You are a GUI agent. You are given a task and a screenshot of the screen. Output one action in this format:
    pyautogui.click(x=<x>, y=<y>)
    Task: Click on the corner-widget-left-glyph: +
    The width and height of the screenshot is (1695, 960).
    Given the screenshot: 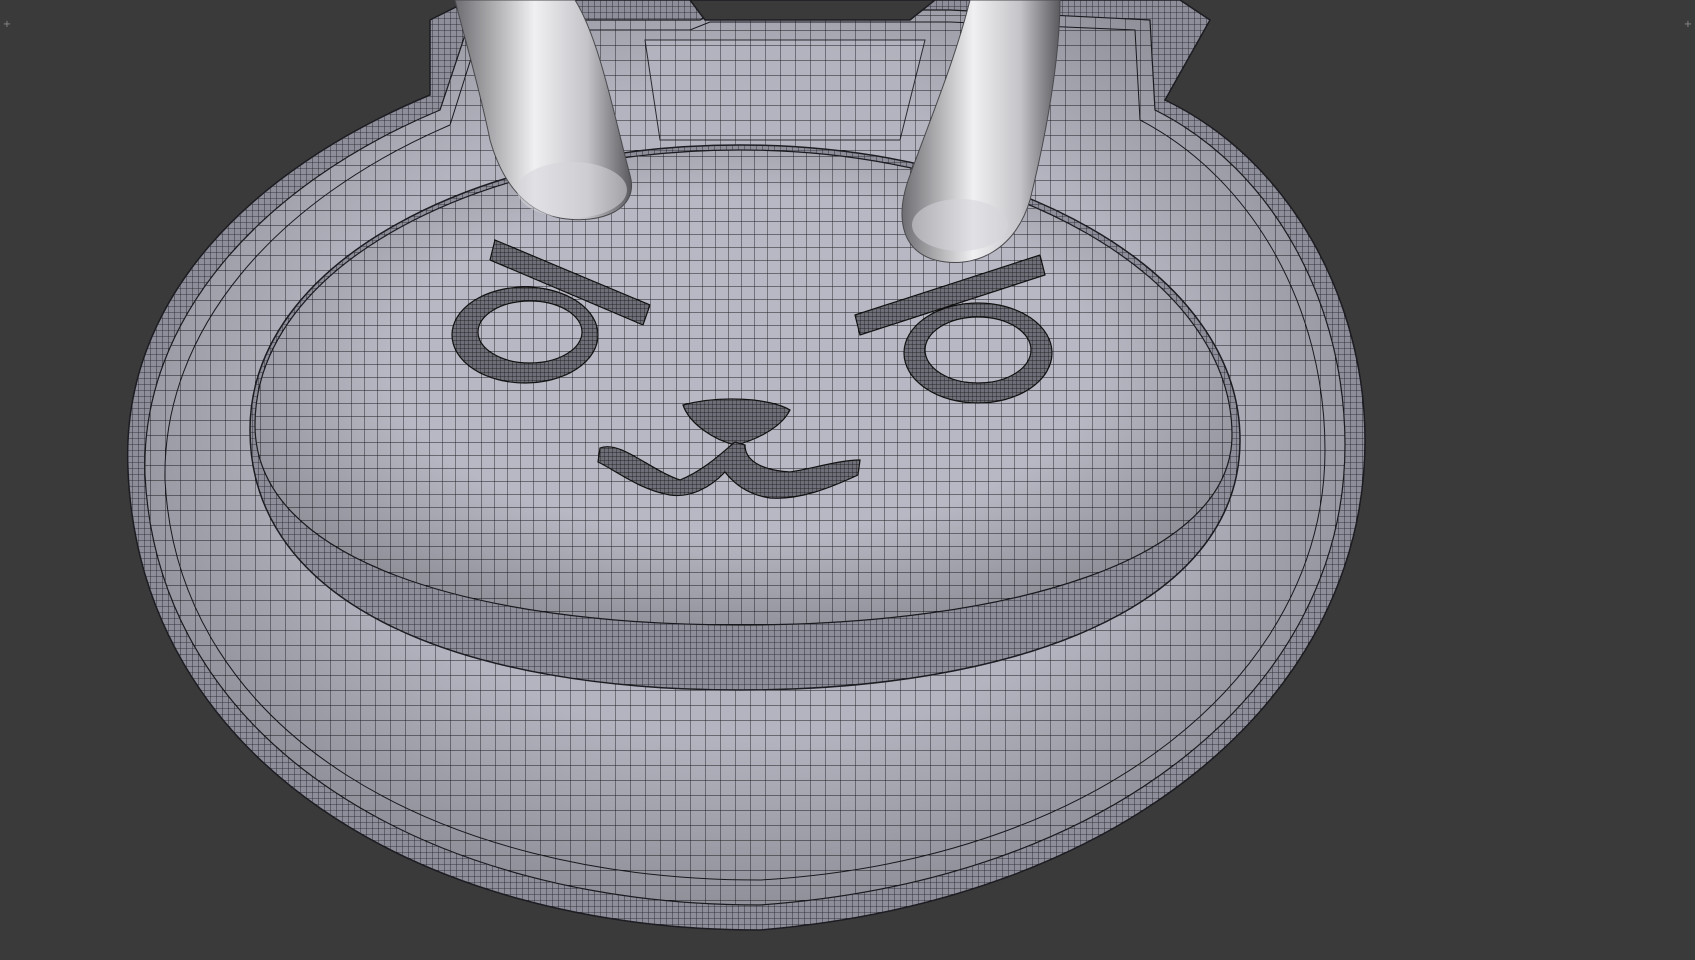 What is the action you would take?
    pyautogui.click(x=7, y=24)
    